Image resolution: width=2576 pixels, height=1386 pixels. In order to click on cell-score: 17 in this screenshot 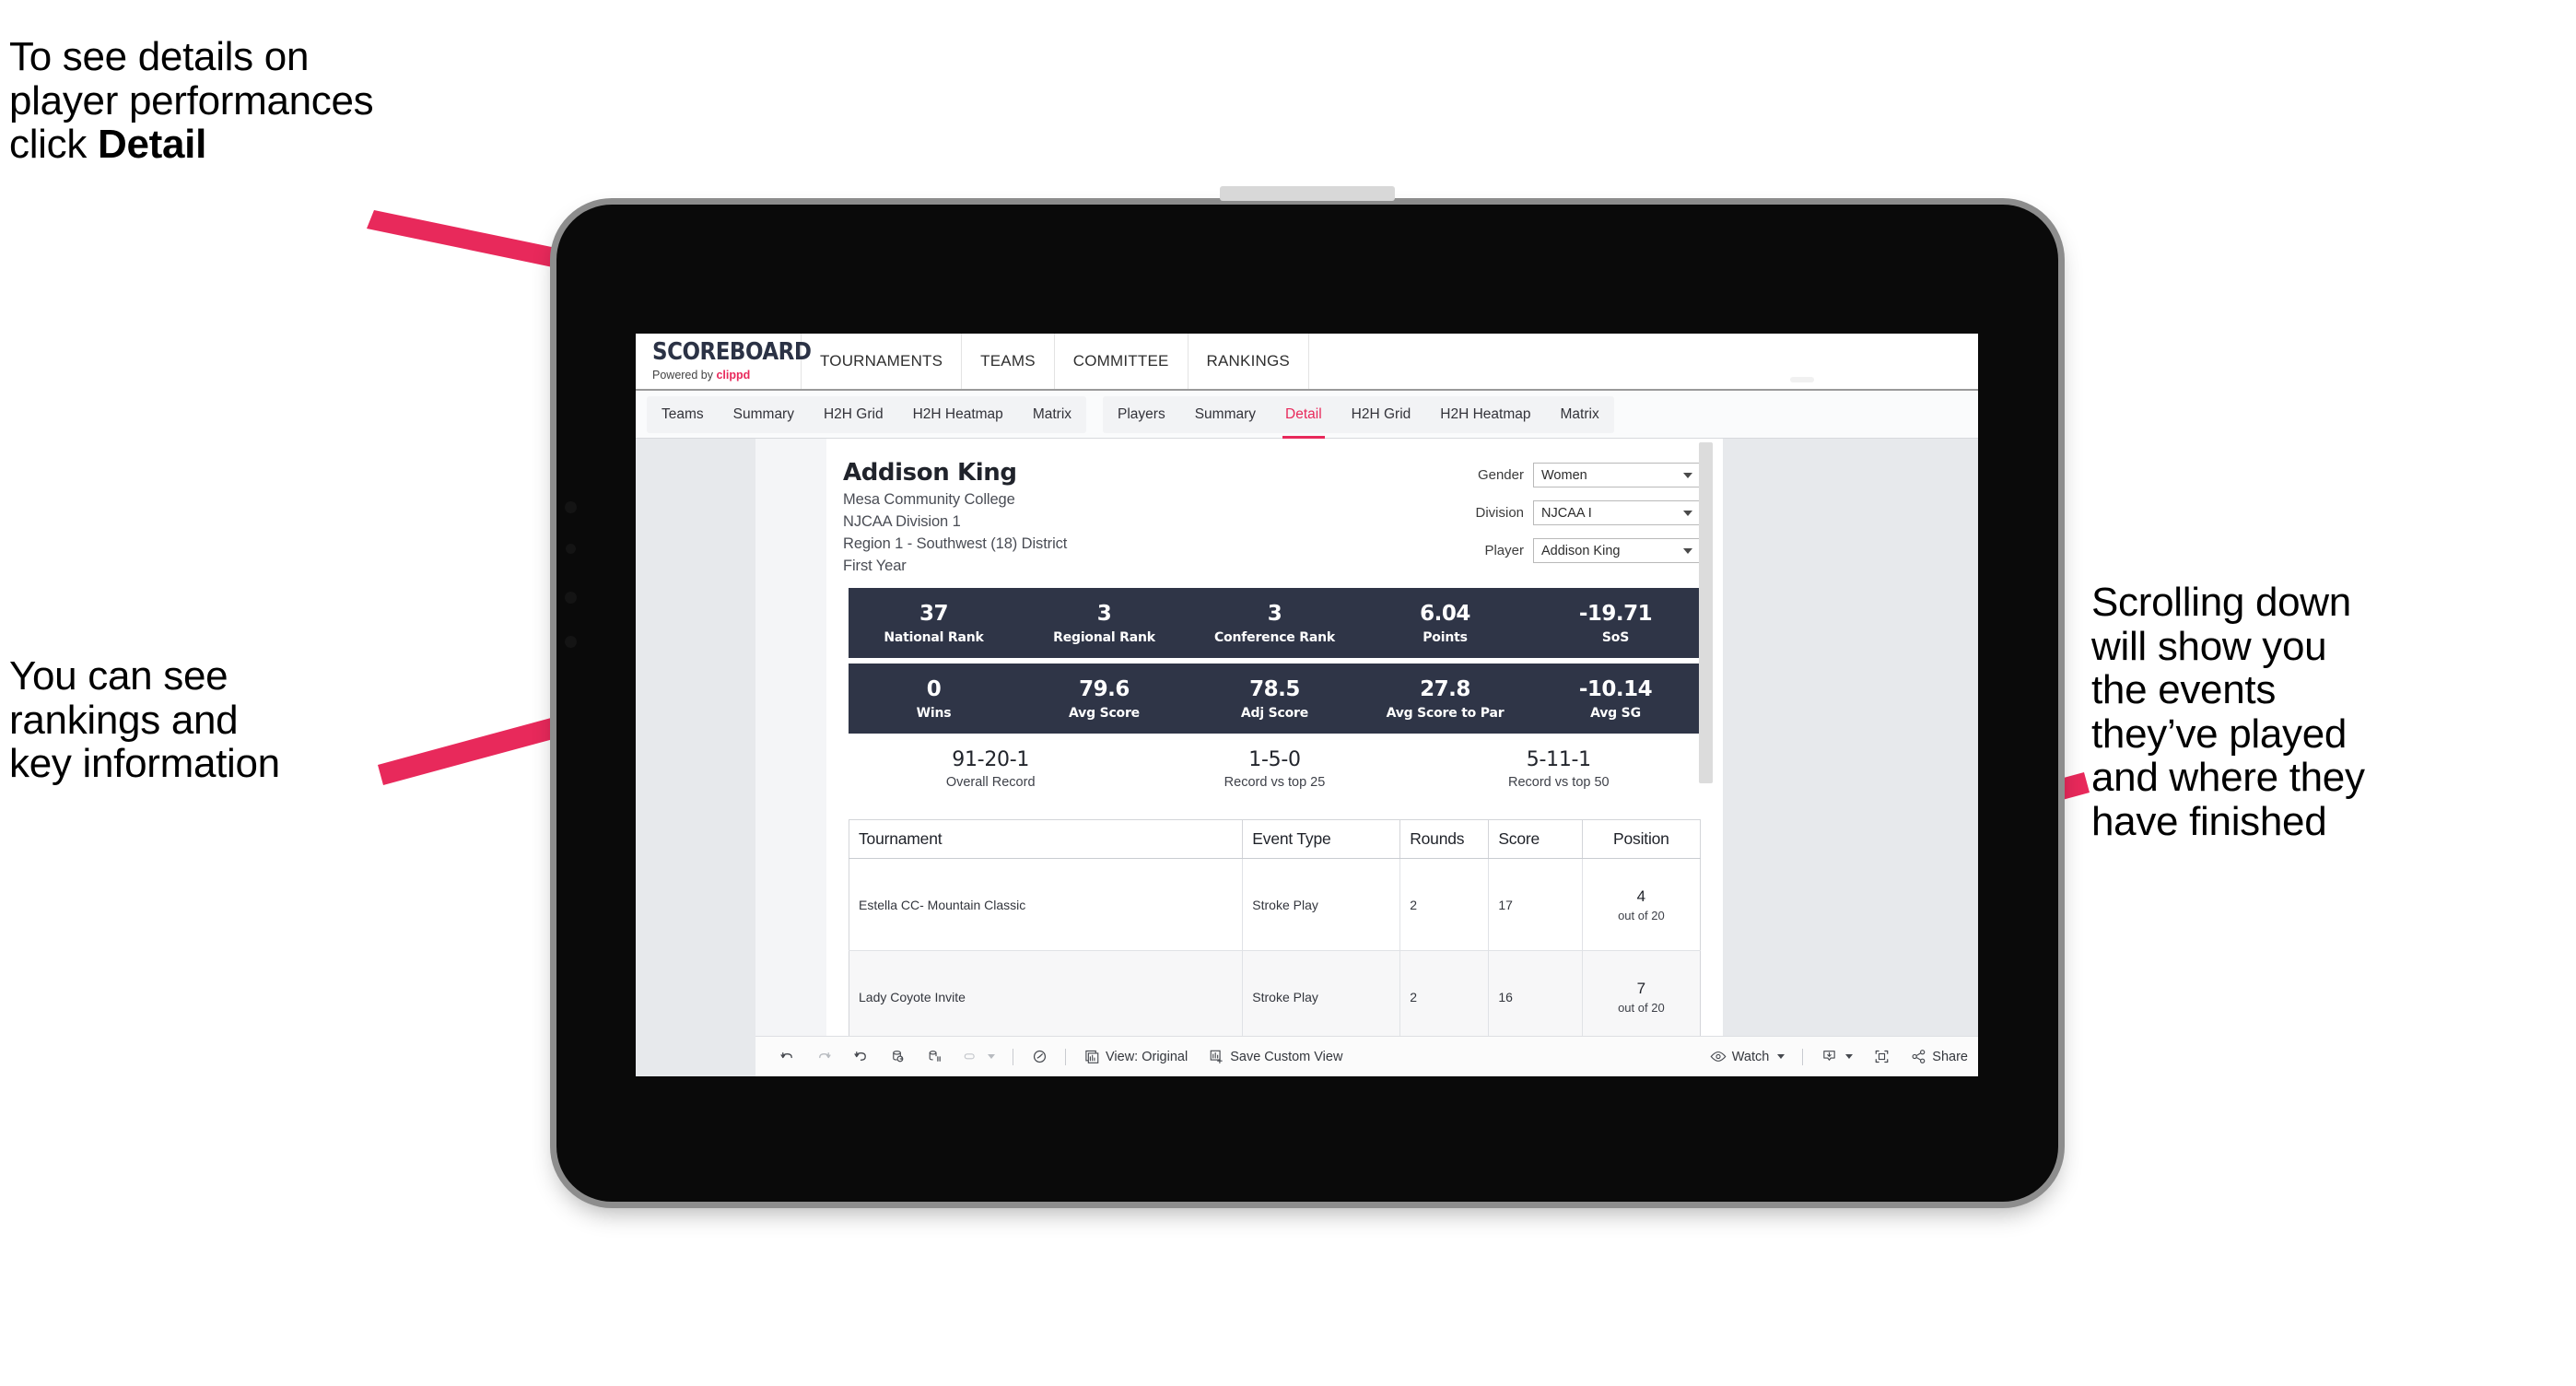, I will do `click(1535, 905)`.